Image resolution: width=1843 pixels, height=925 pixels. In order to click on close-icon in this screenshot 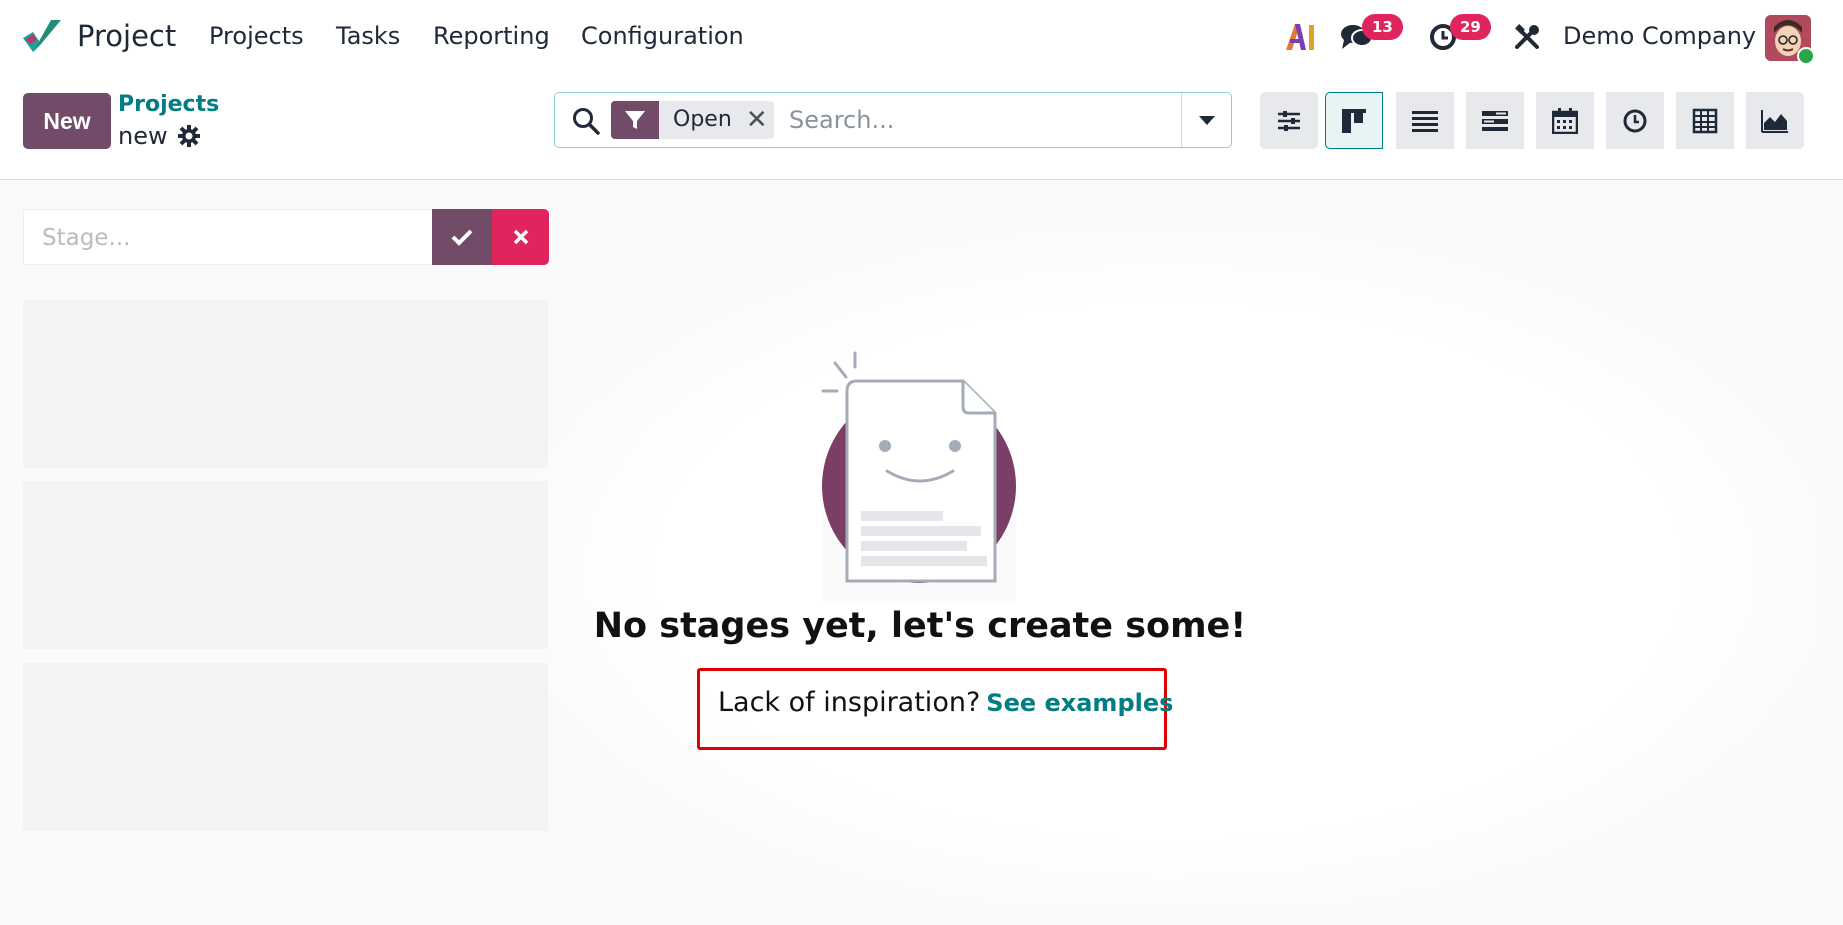, I will do `click(520, 237)`.